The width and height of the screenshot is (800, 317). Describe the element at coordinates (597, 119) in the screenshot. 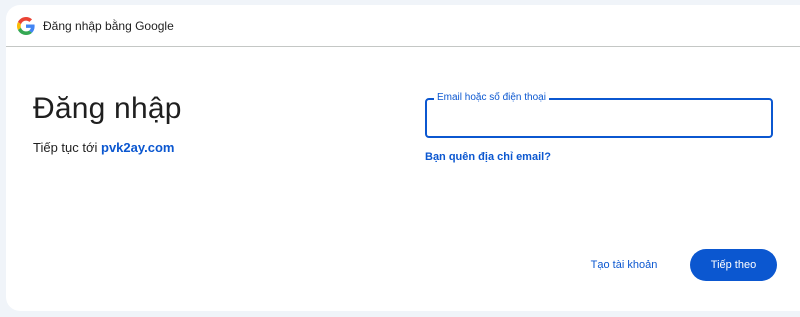

I see `email-input` at that location.